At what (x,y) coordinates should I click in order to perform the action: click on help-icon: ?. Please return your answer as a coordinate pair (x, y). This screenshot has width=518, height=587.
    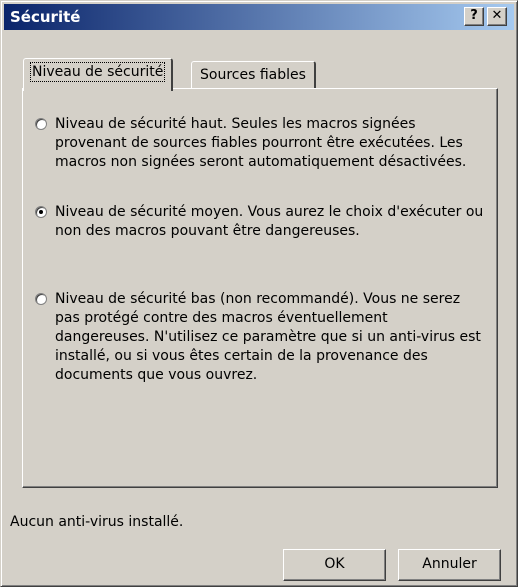
    Looking at the image, I should click on (474, 15).